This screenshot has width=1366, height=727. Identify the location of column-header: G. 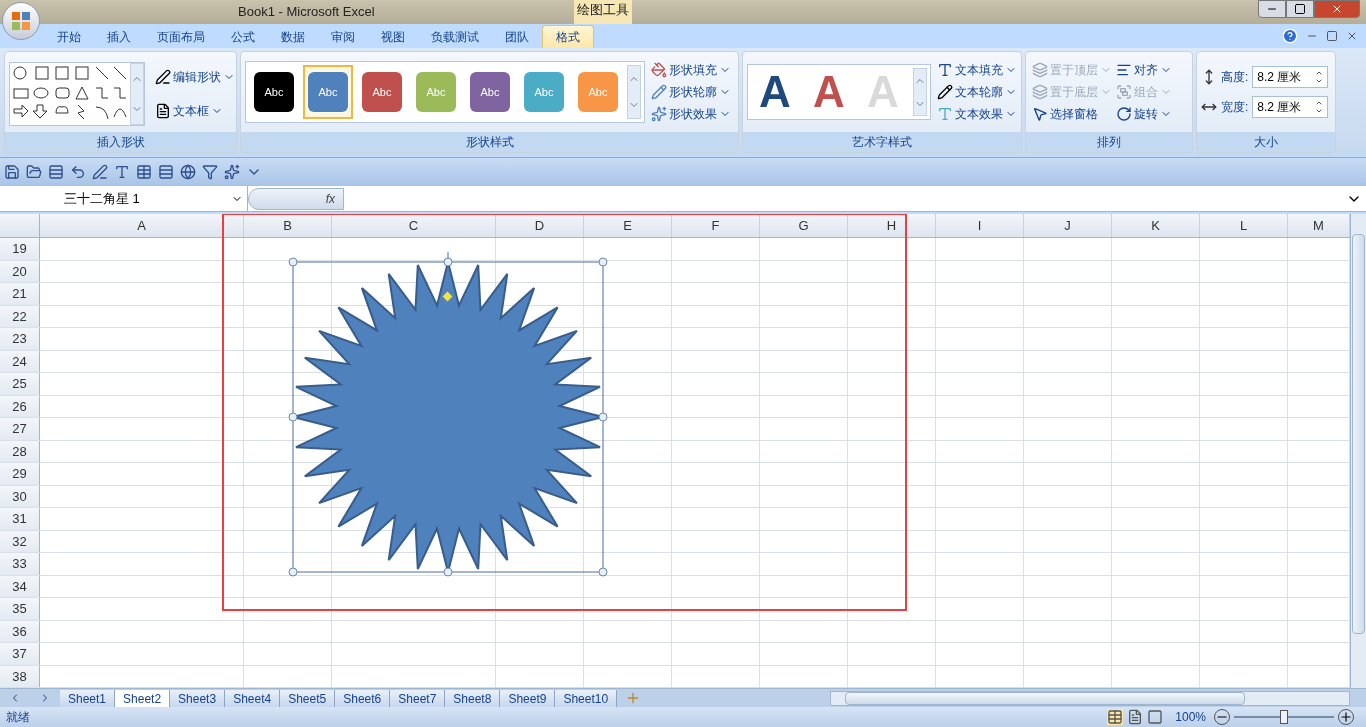
(804, 225).